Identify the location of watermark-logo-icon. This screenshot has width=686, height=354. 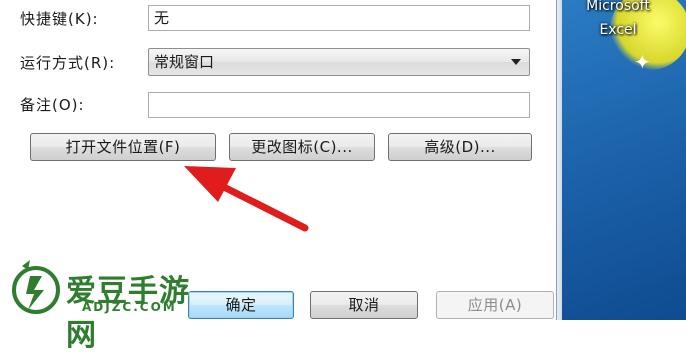
(36, 287).